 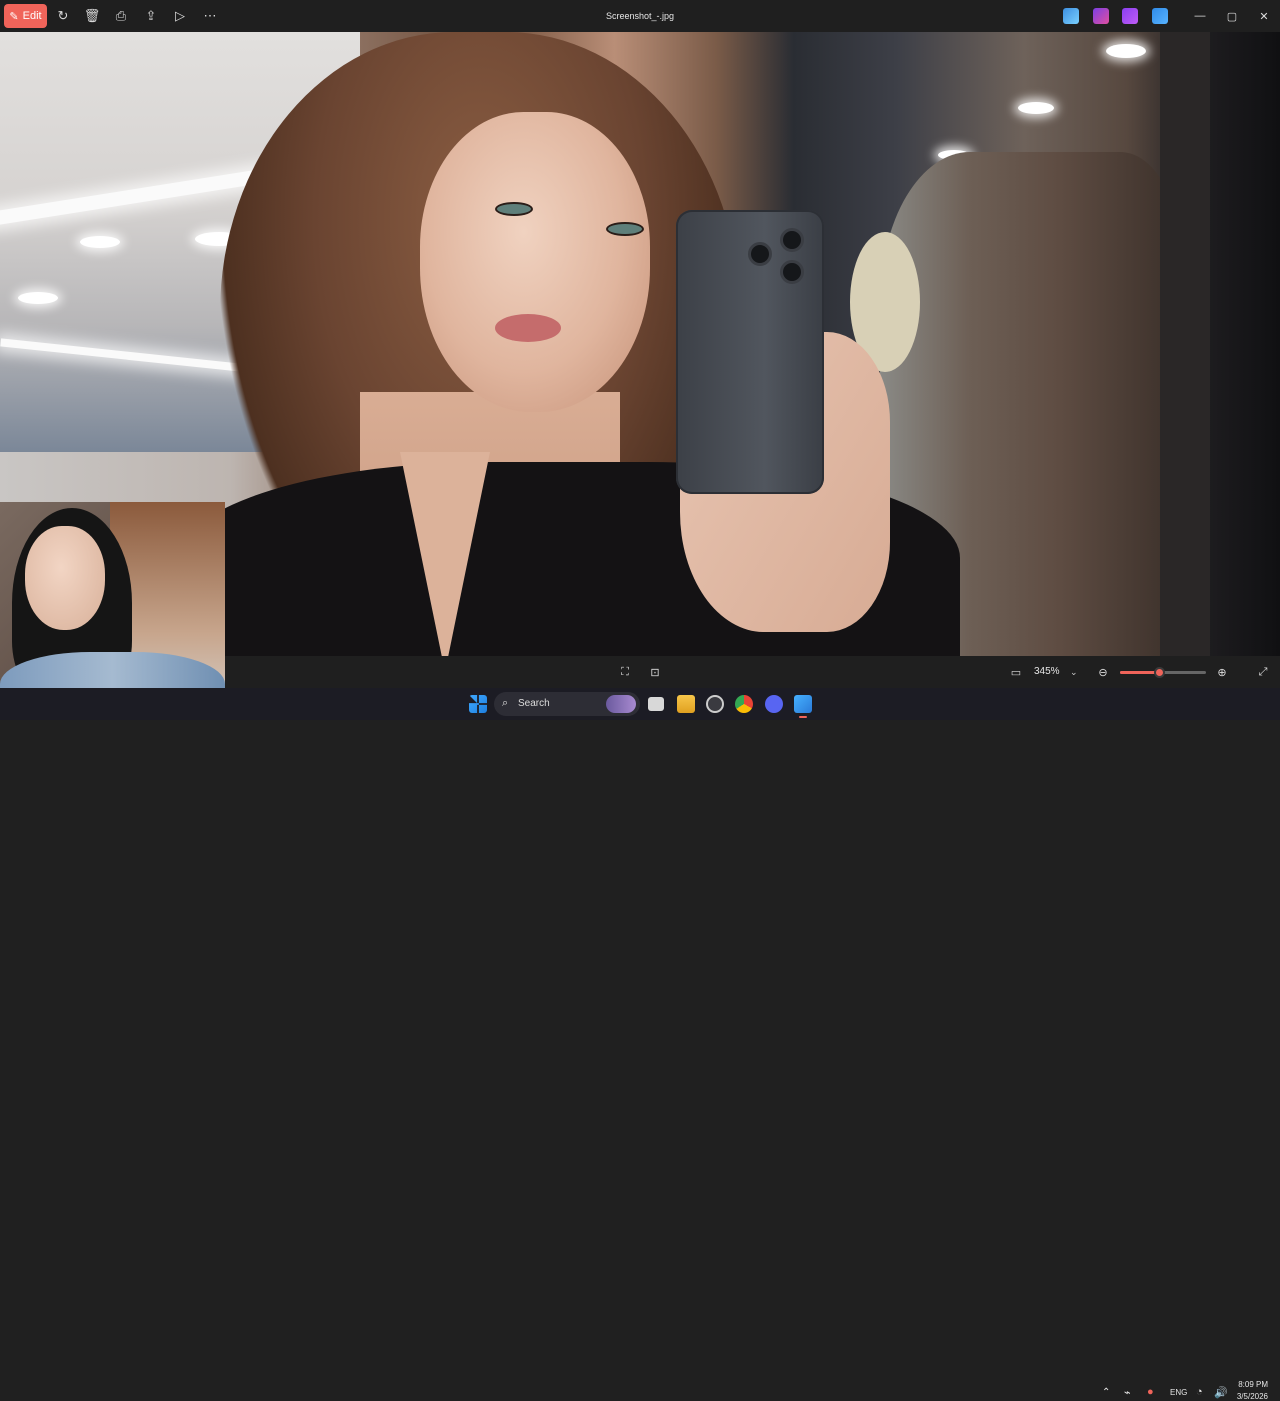 I want to click on search-icon: ⌕, so click(x=505, y=703).